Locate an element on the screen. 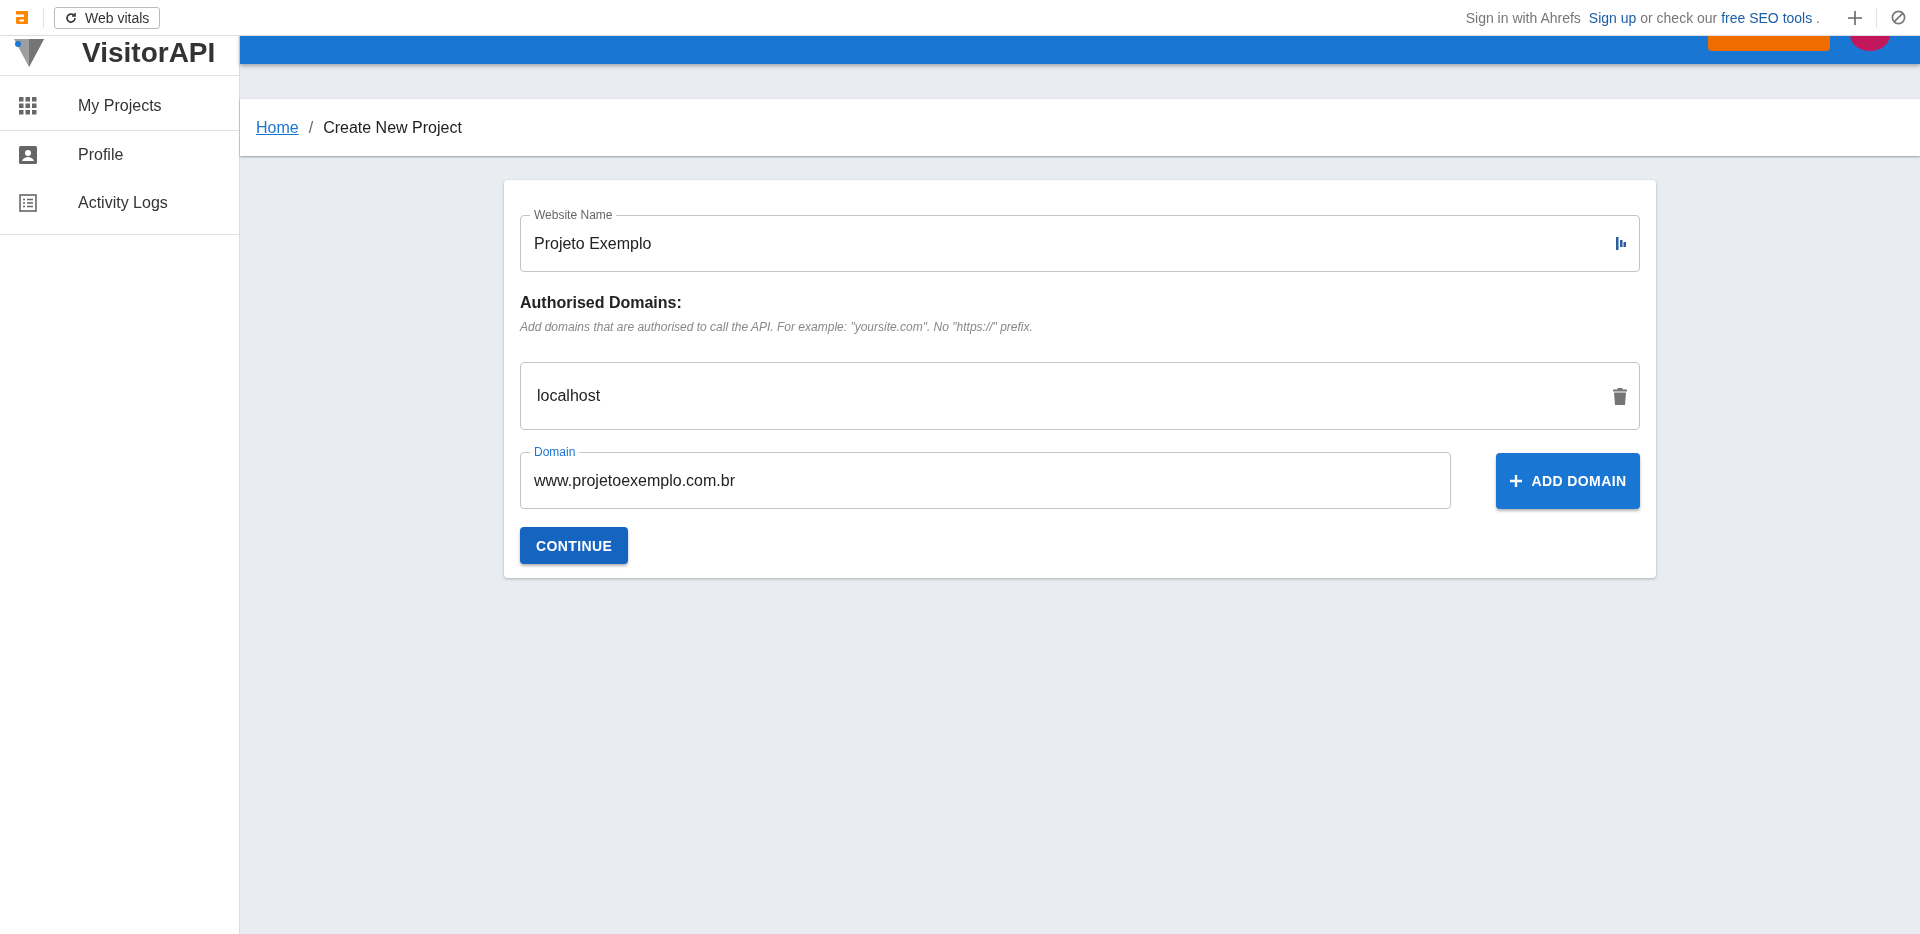 The height and width of the screenshot is (934, 1920). block-icon is located at coordinates (1898, 17).